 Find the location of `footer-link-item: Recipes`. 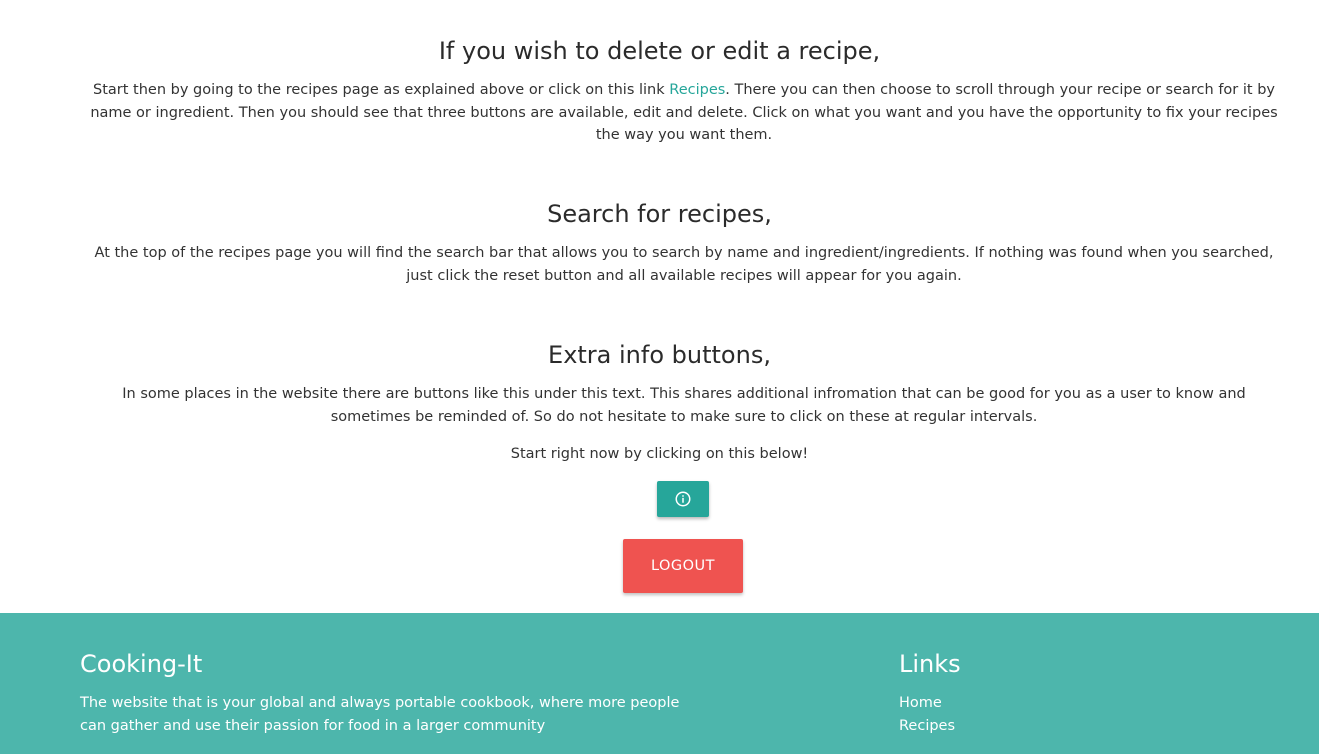

footer-link-item: Recipes is located at coordinates (927, 726).